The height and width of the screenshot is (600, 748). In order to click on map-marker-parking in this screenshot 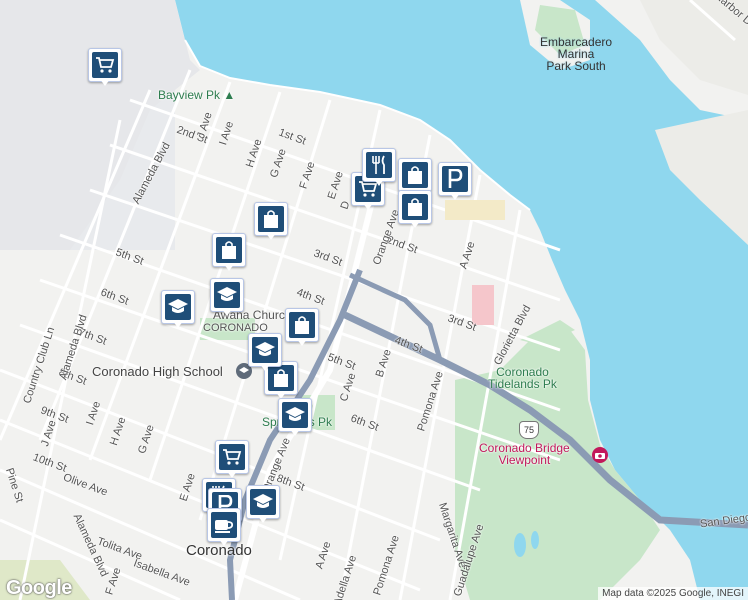, I will do `click(455, 181)`.